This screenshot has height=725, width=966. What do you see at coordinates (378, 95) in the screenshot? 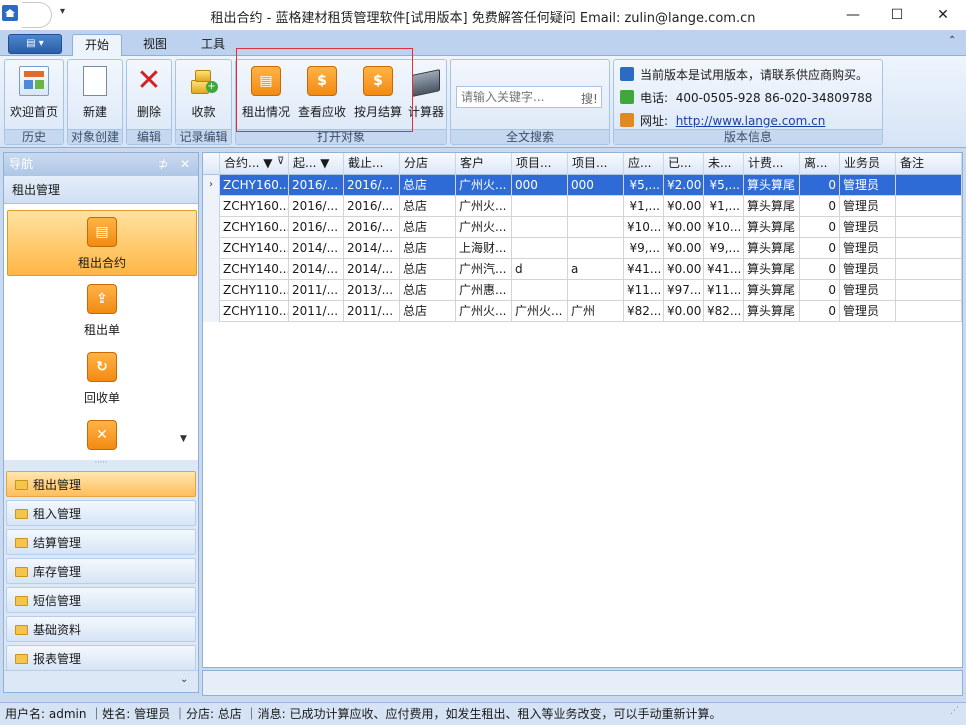
I see `monthly-settlement-button: 按月结算` at bounding box center [378, 95].